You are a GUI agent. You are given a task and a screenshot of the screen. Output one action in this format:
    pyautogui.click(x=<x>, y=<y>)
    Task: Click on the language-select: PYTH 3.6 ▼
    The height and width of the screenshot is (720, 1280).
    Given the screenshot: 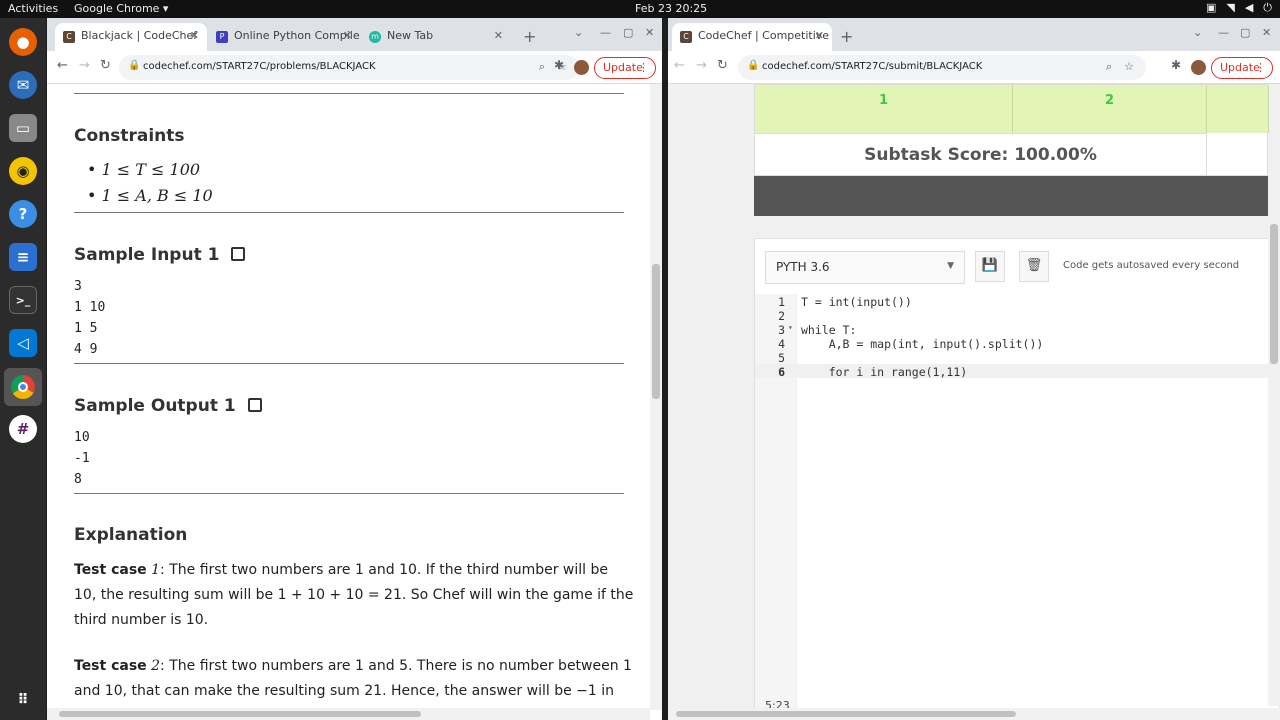 What is the action you would take?
    pyautogui.click(x=865, y=267)
    